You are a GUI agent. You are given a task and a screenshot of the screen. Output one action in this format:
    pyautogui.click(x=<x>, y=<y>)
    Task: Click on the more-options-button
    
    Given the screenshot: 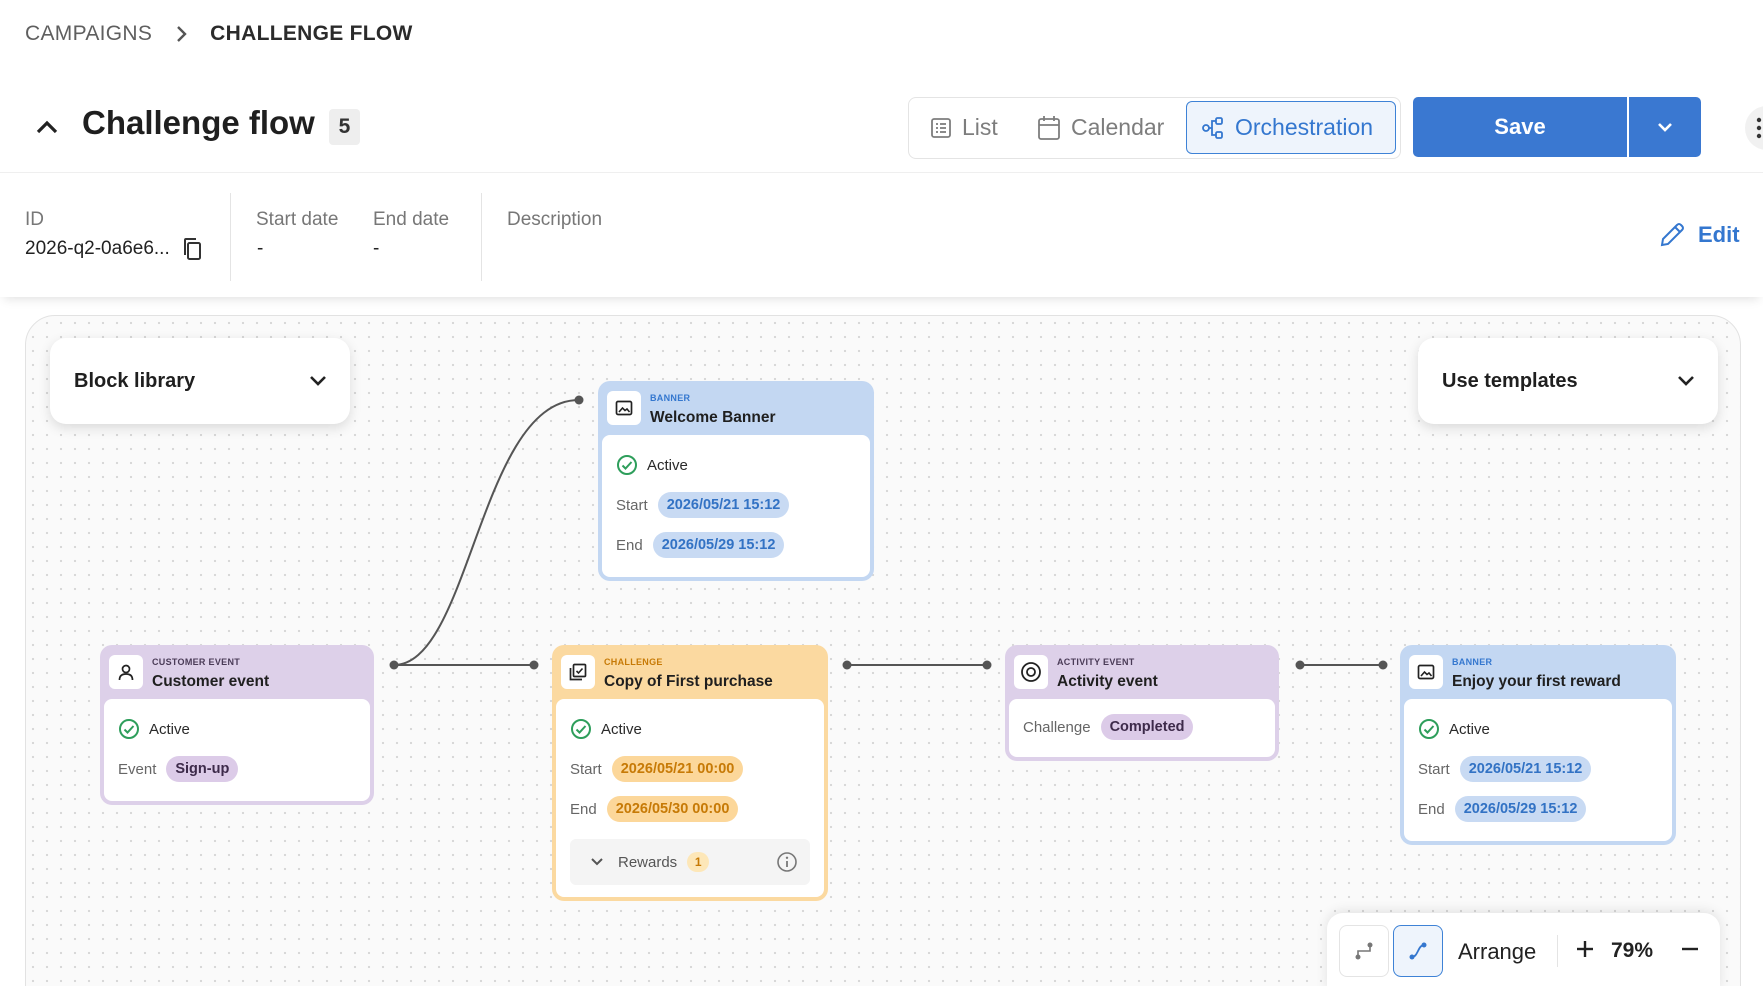 What is the action you would take?
    pyautogui.click(x=1754, y=128)
    